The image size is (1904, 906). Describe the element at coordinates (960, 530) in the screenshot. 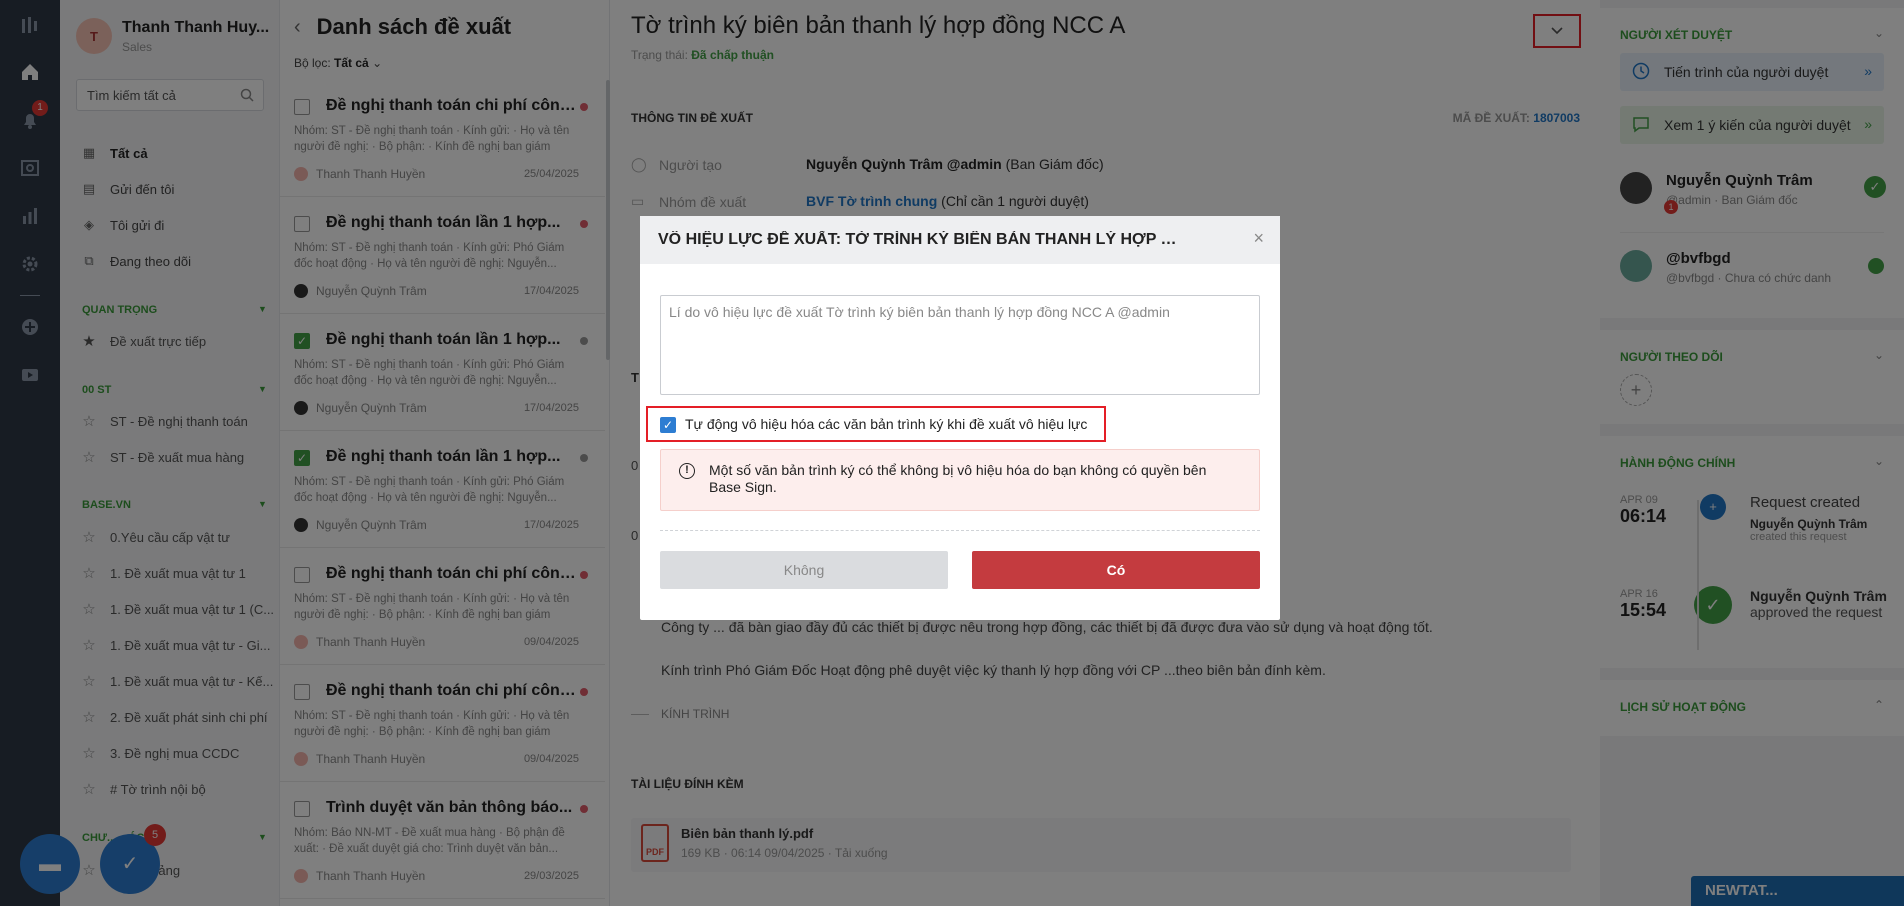

I see `divider` at that location.